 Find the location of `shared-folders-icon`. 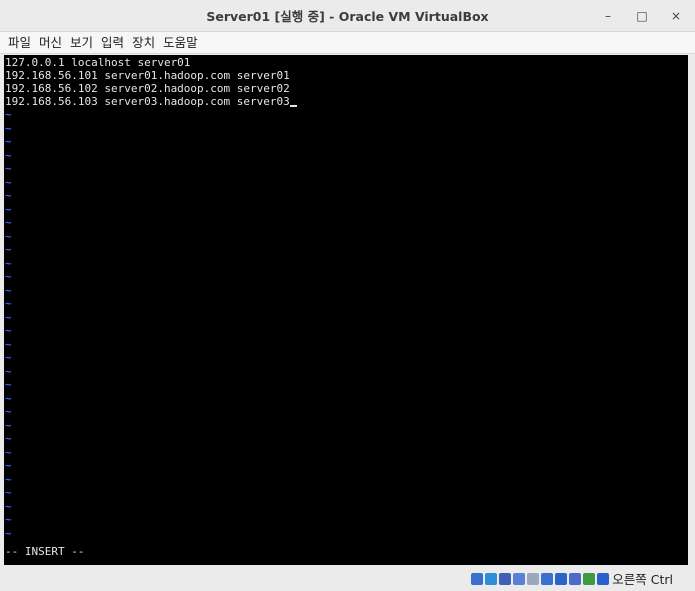

shared-folders-icon is located at coordinates (547, 578).